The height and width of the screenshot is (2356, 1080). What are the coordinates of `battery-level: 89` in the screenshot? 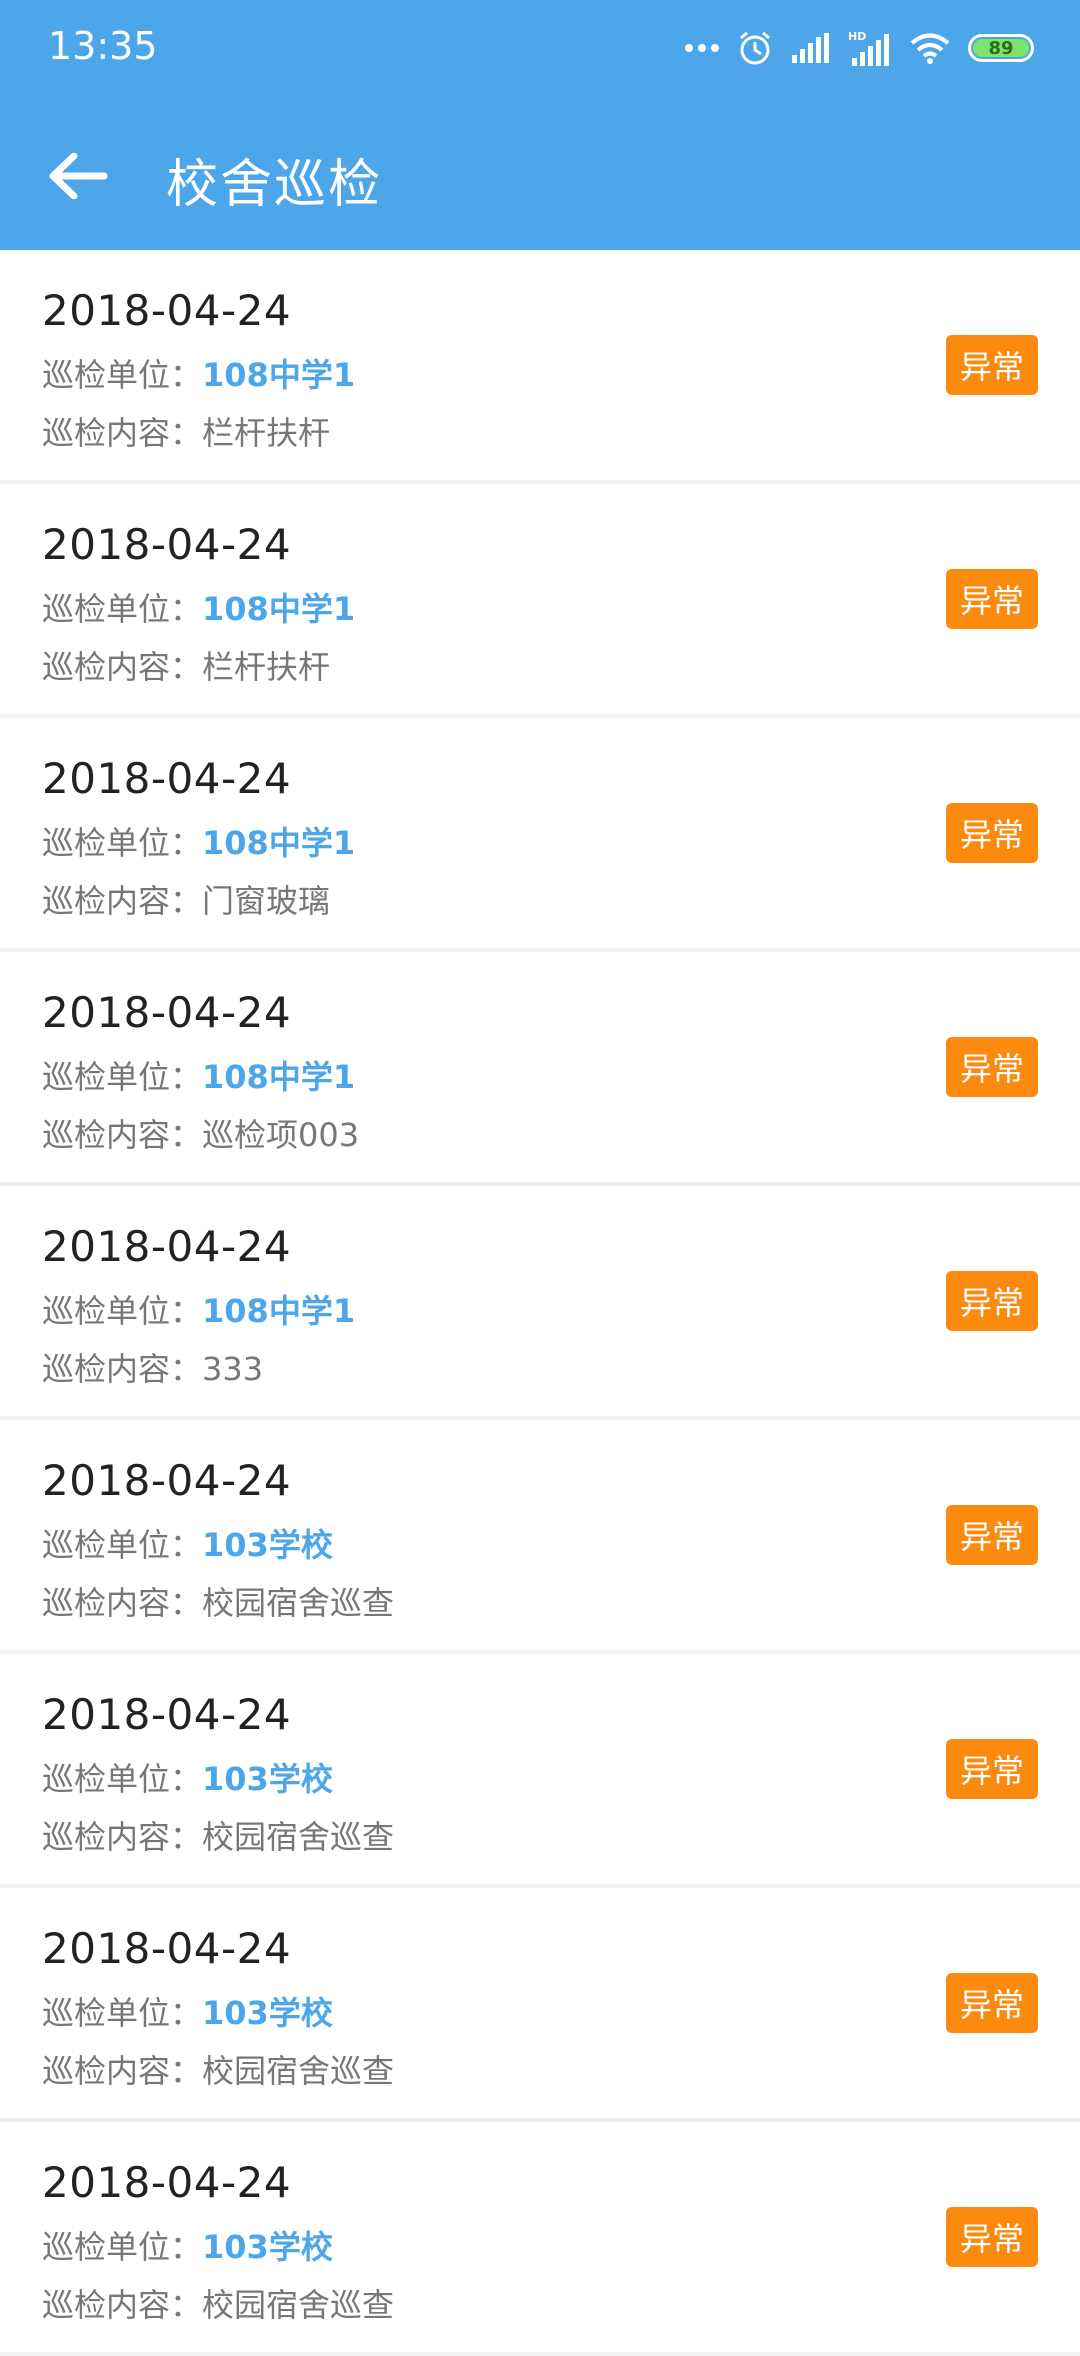 It's located at (1001, 48).